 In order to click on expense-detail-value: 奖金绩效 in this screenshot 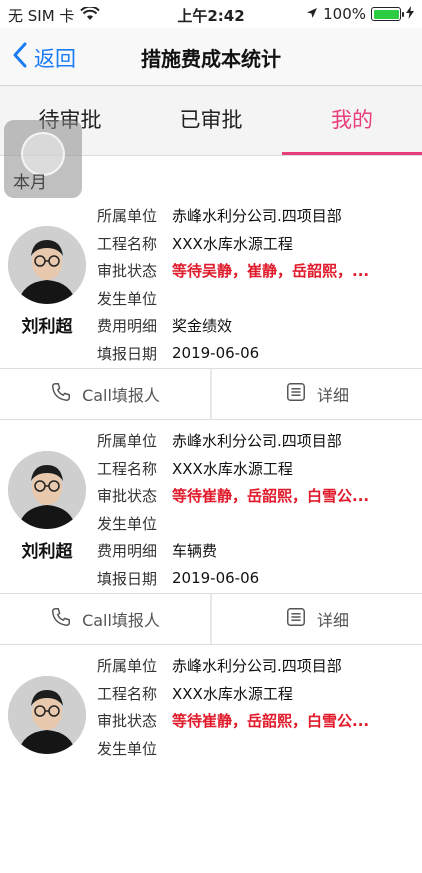, I will do `click(202, 326)`.